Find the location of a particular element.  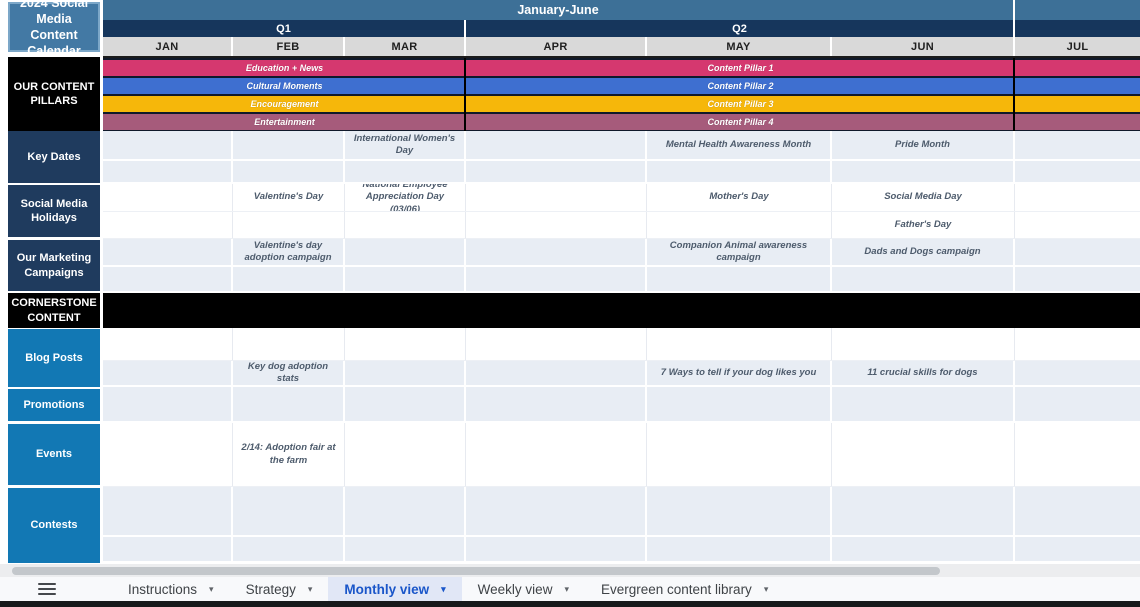

grid-cell-mar-events is located at coordinates (405, 454).